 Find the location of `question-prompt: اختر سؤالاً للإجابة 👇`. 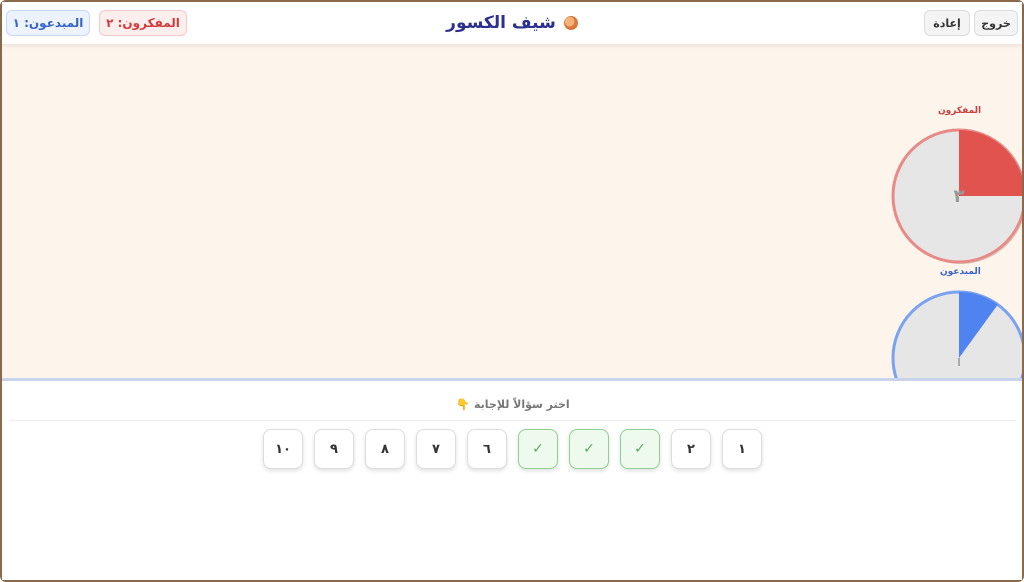

question-prompt: اختر سؤالاً للإجابة 👇 is located at coordinates (513, 405).